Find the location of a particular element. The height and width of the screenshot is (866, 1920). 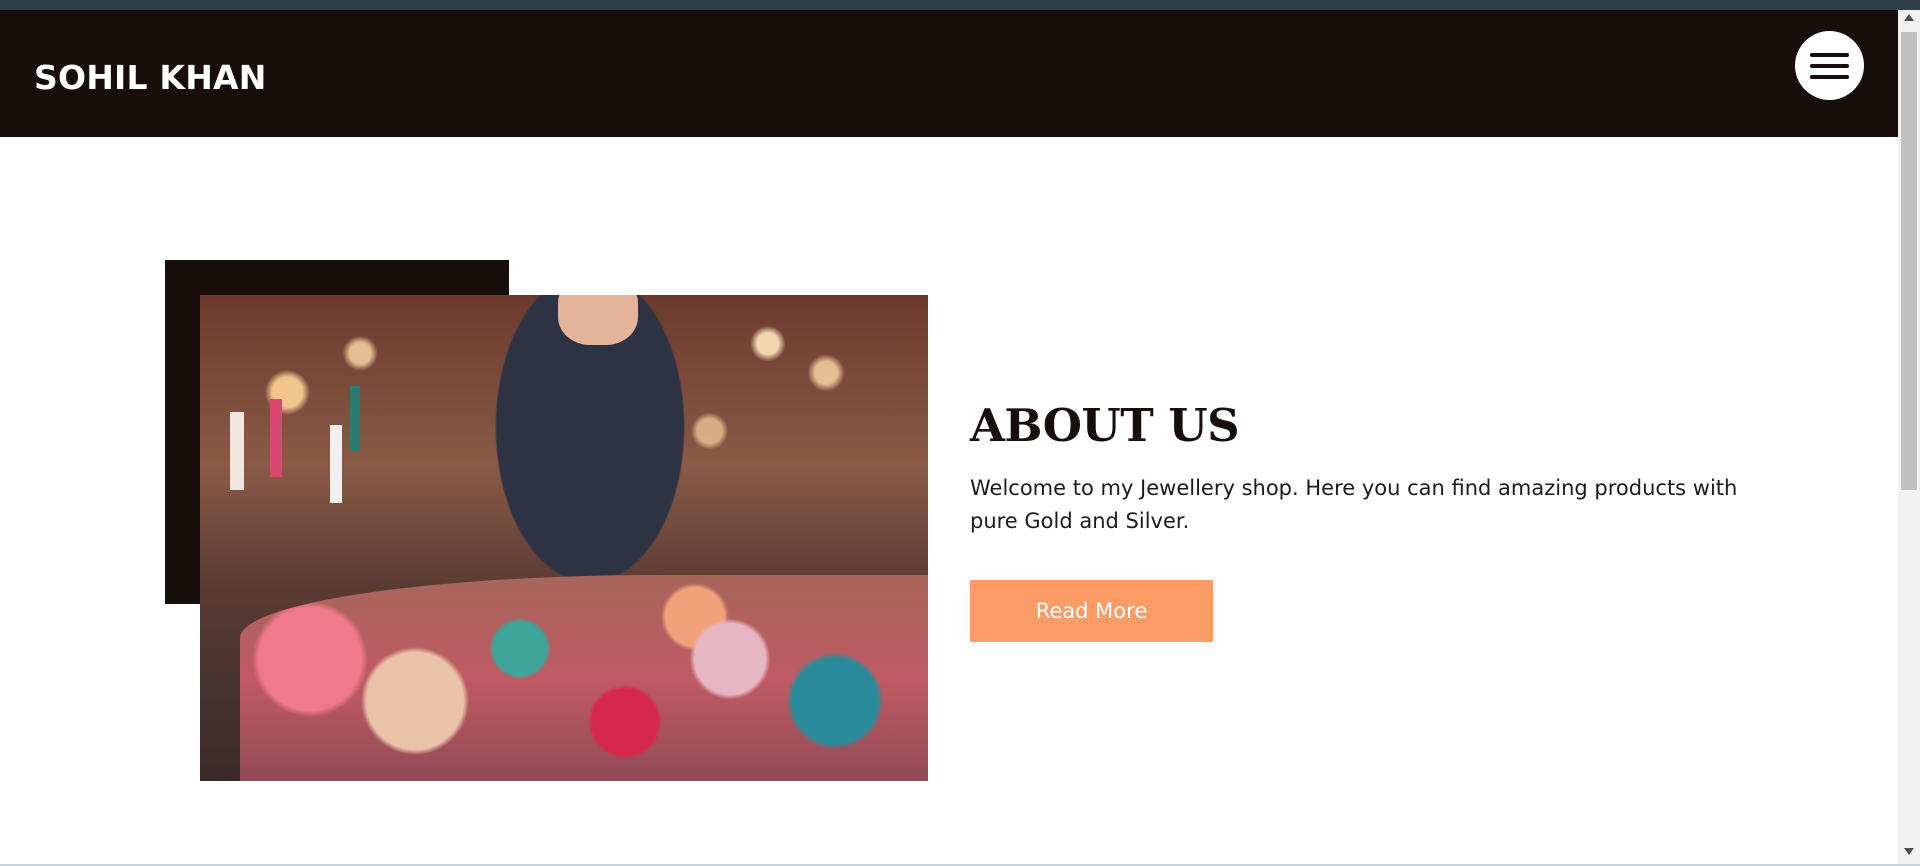

jewellery-table-image-detail is located at coordinates (584, 678).